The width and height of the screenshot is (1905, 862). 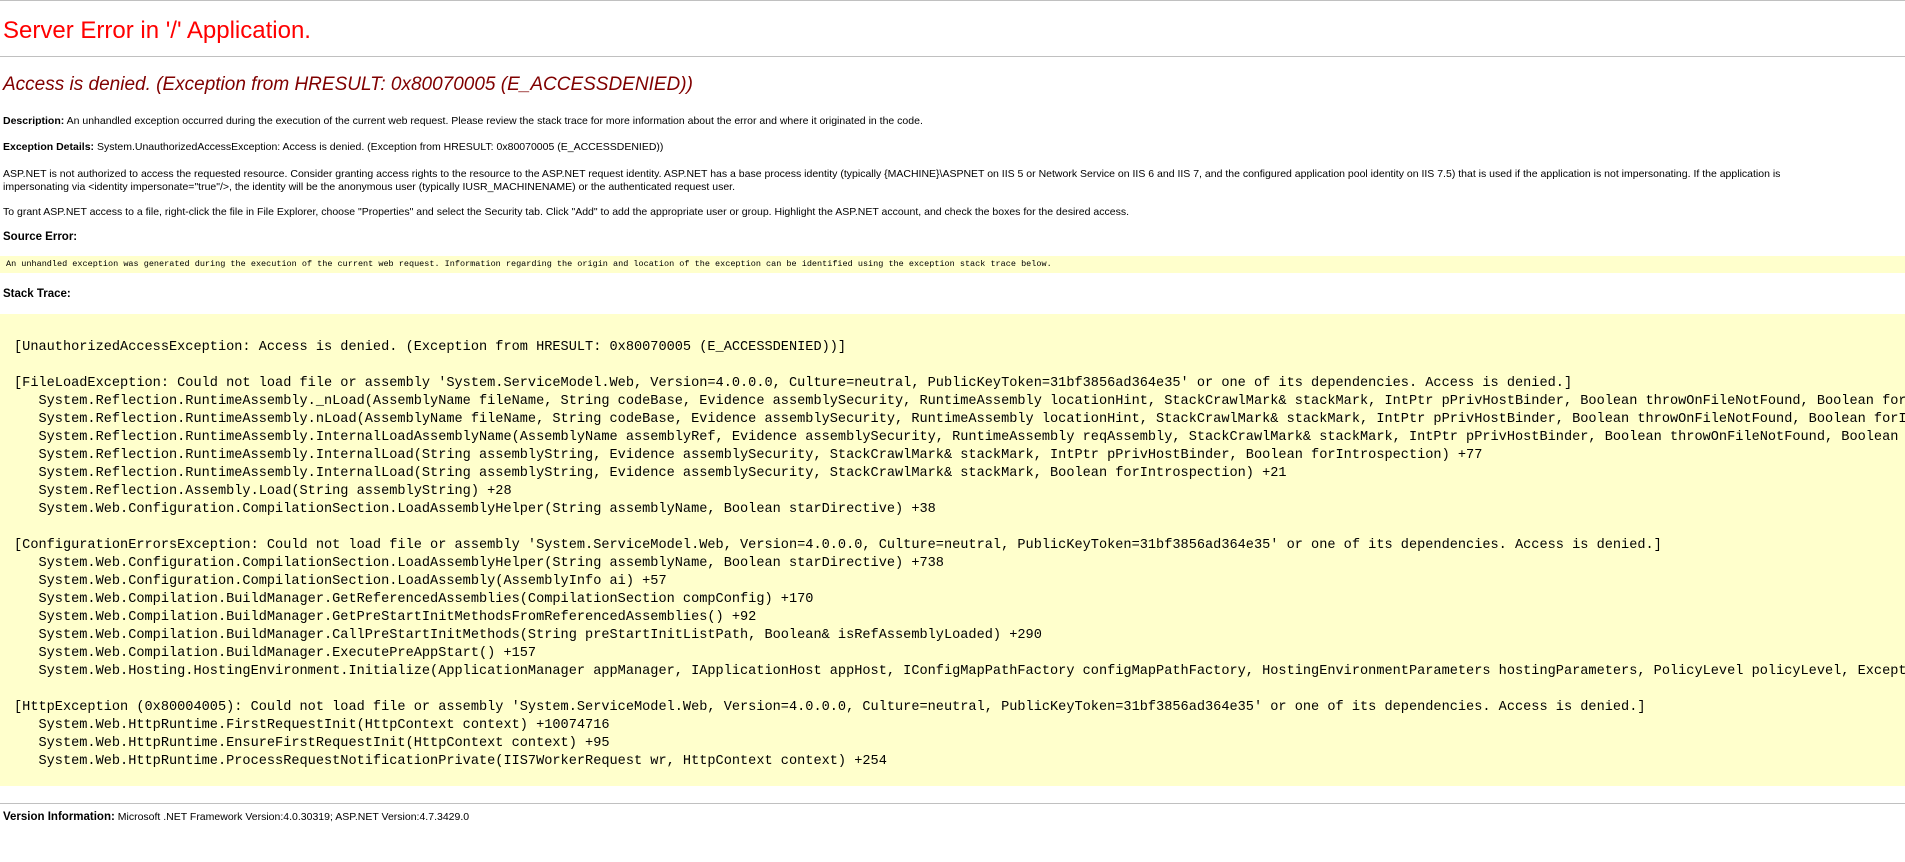 I want to click on stack-trace-label: Stack Trace:, so click(x=37, y=294).